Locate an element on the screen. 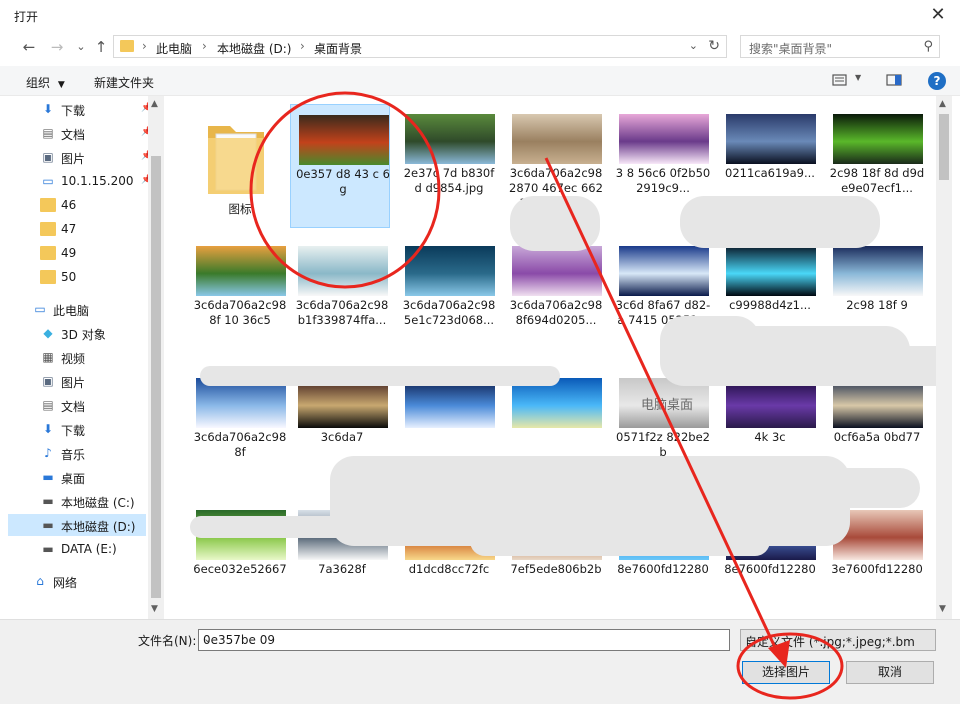 Image resolution: width=960 pixels, height=704 pixels. filename-field: 0e357be 09 ⌄ is located at coordinates (464, 640).